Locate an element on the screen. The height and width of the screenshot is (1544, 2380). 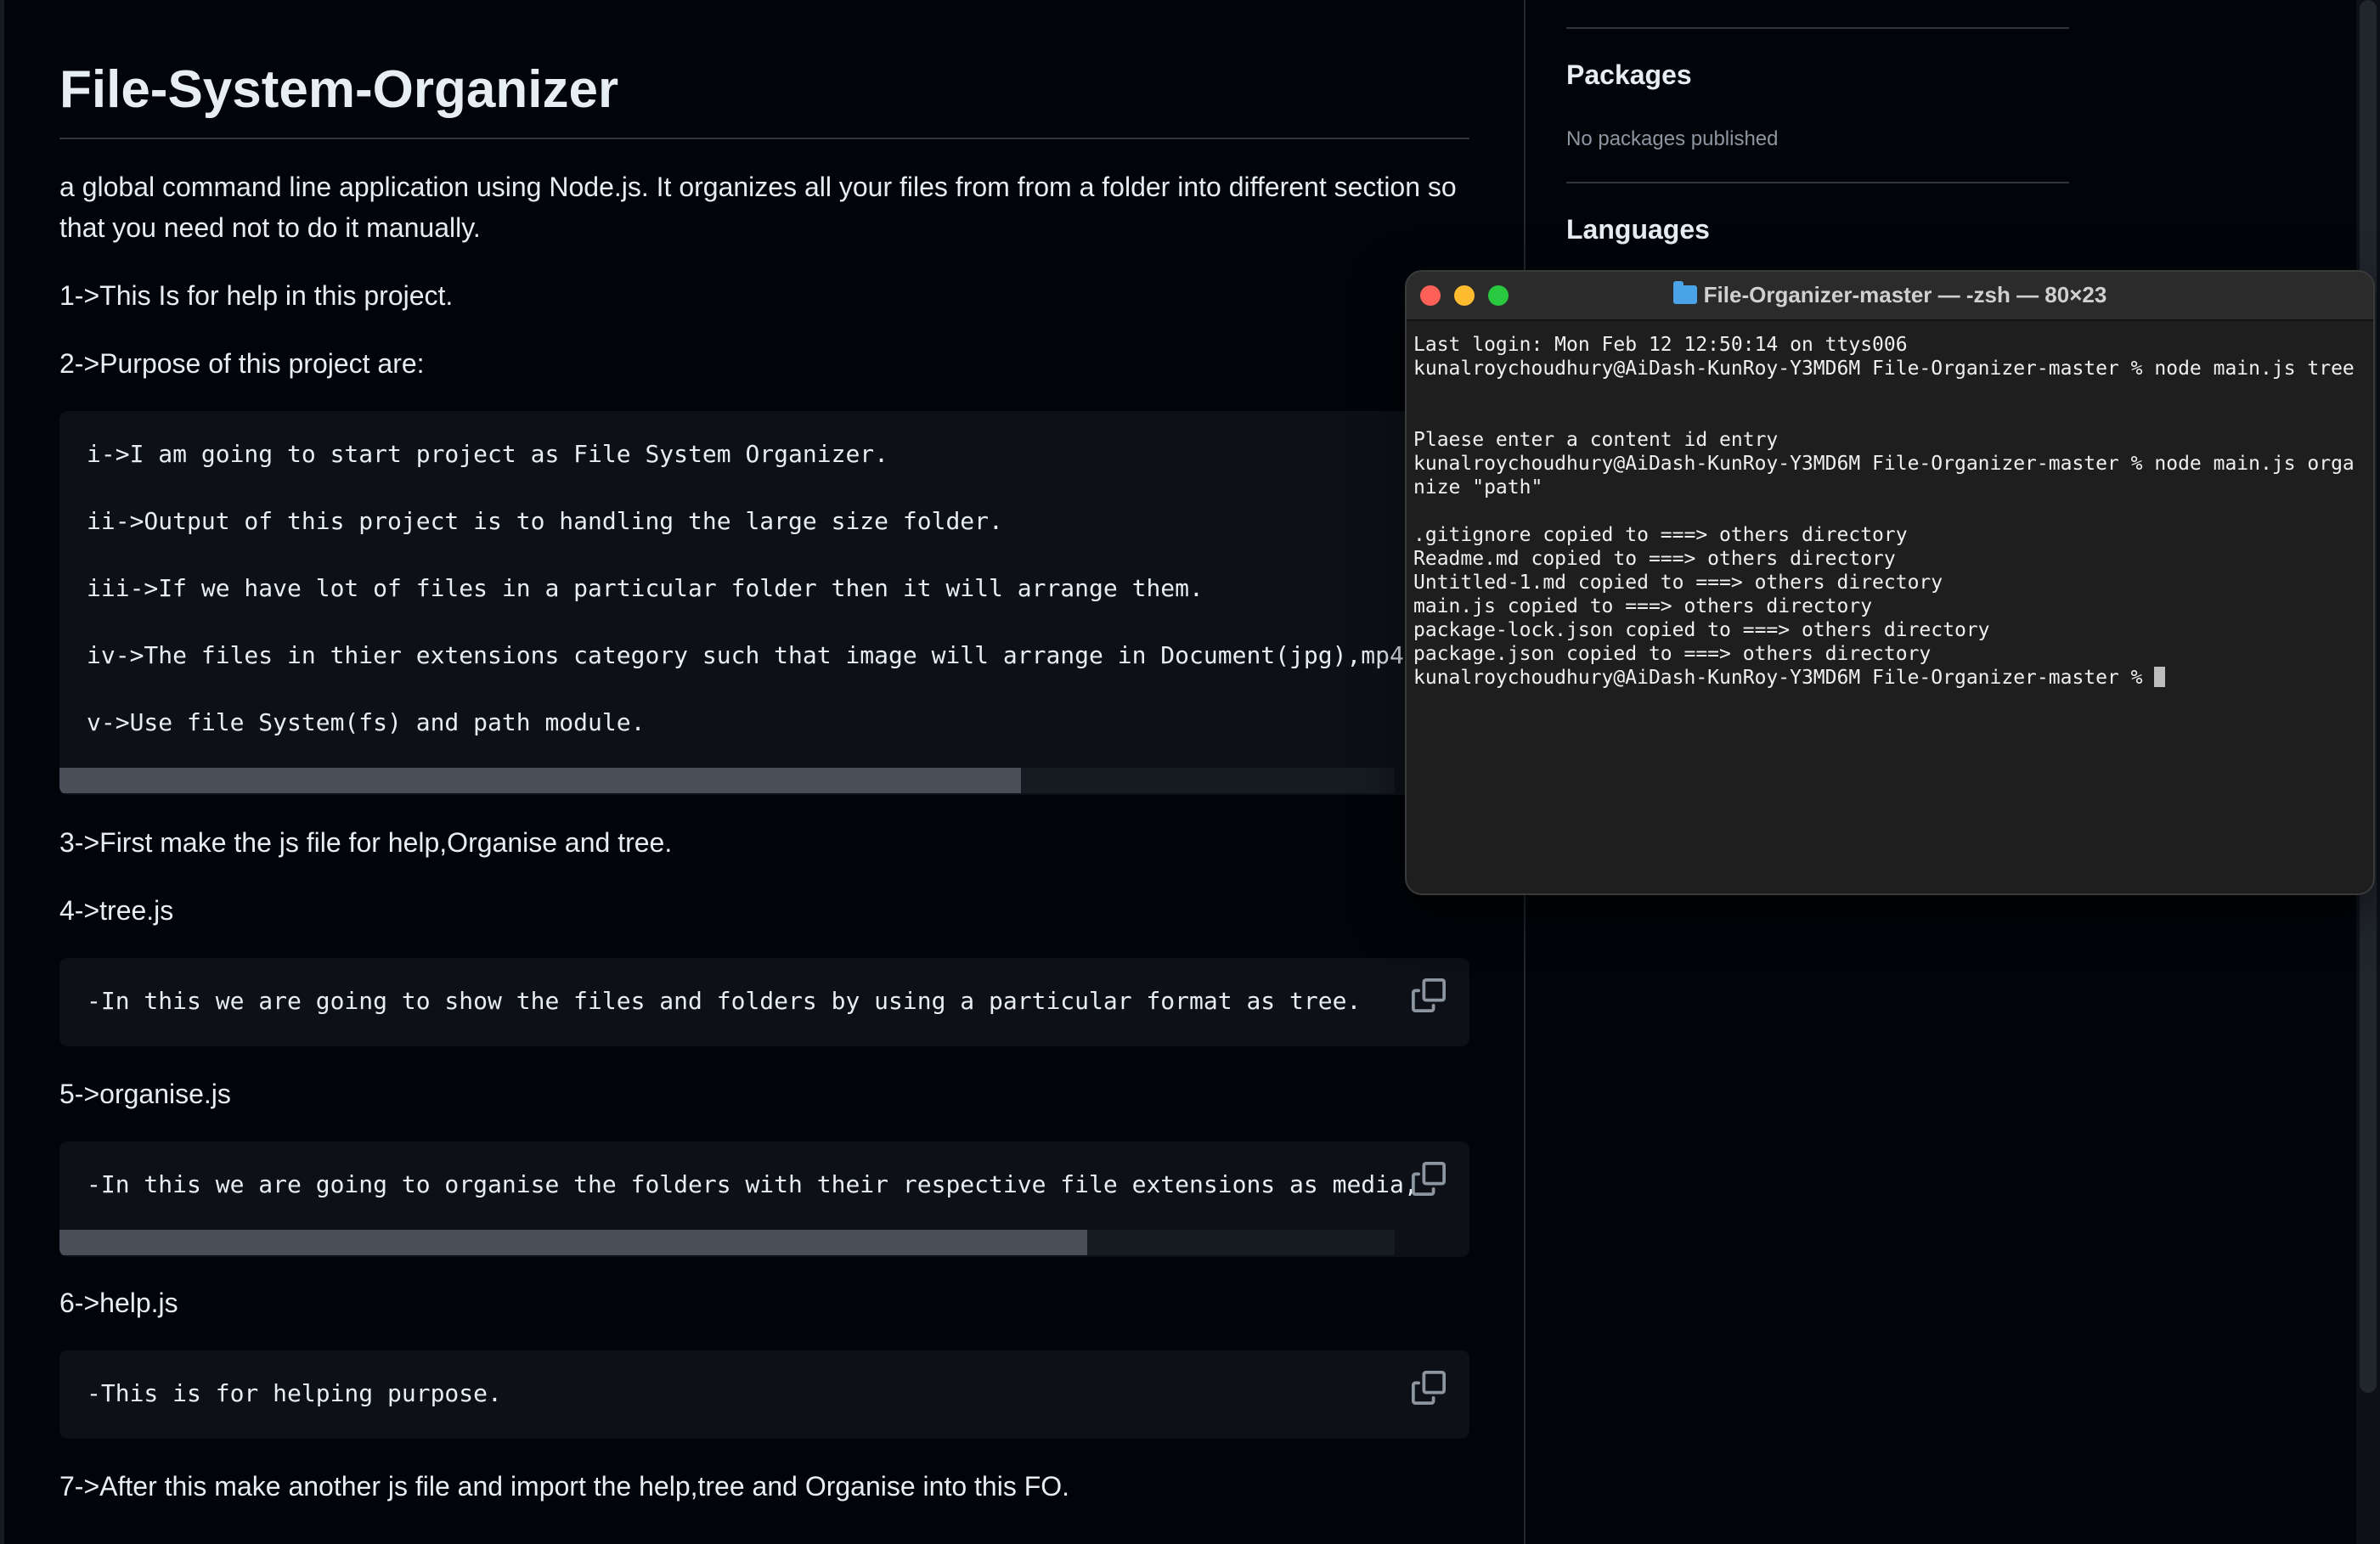
packages-empty-text: No packages published is located at coordinates (1672, 138).